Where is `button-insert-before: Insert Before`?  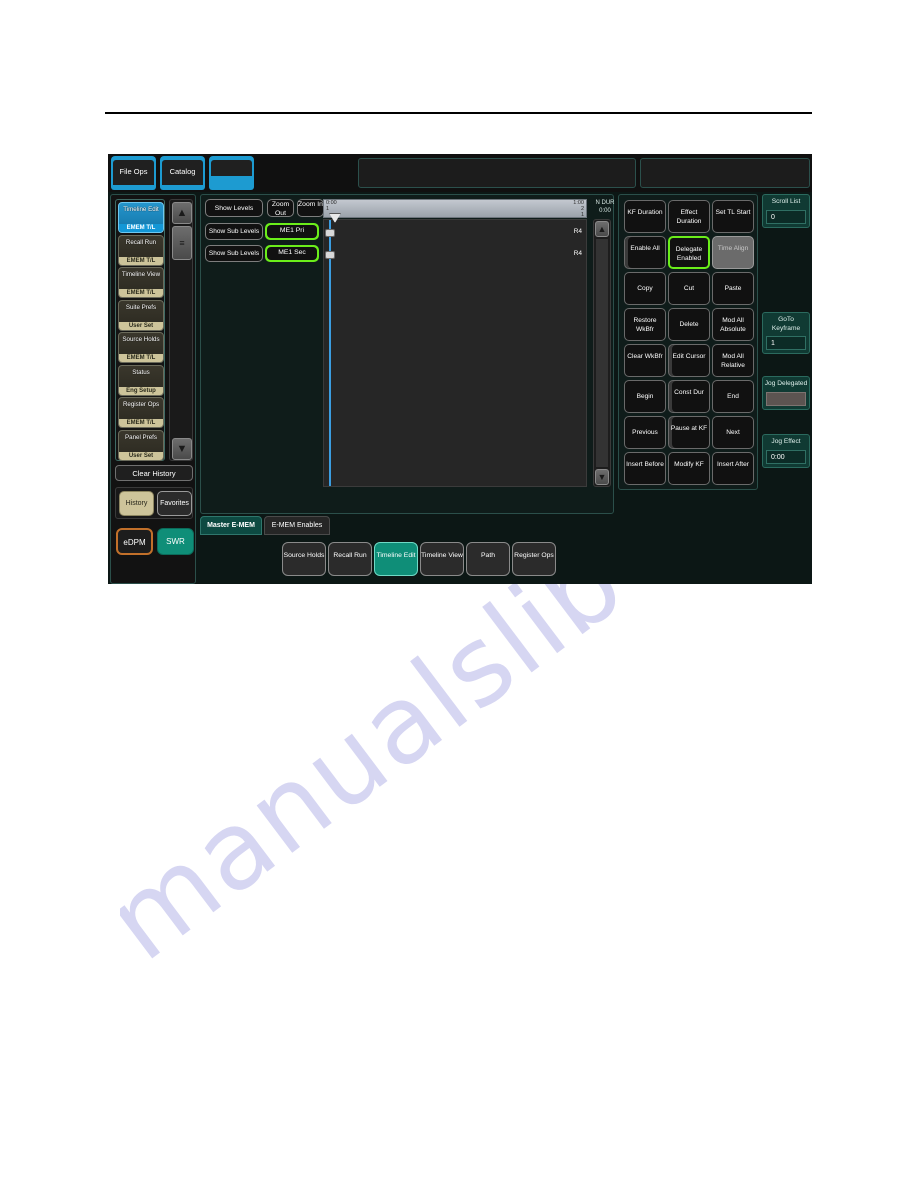
button-insert-before: Insert Before is located at coordinates (645, 468).